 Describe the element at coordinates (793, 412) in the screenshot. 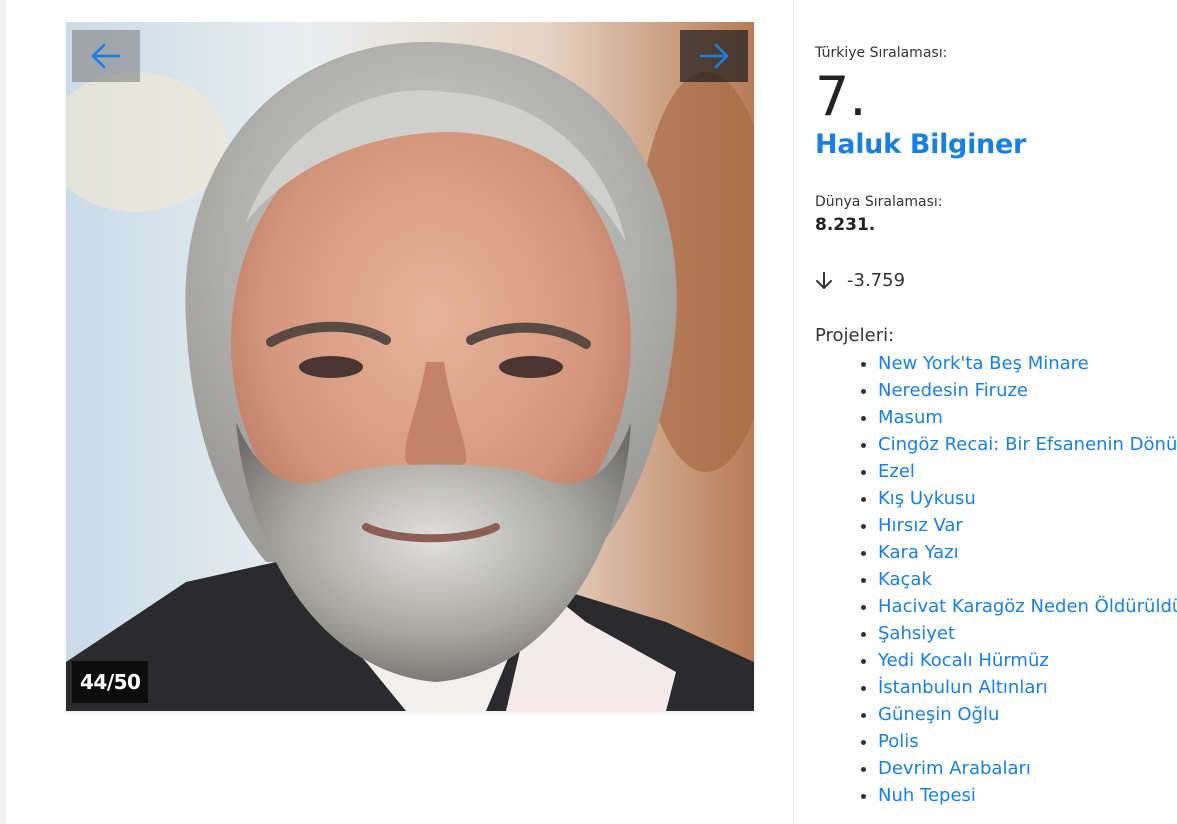

I see `column-divider` at that location.